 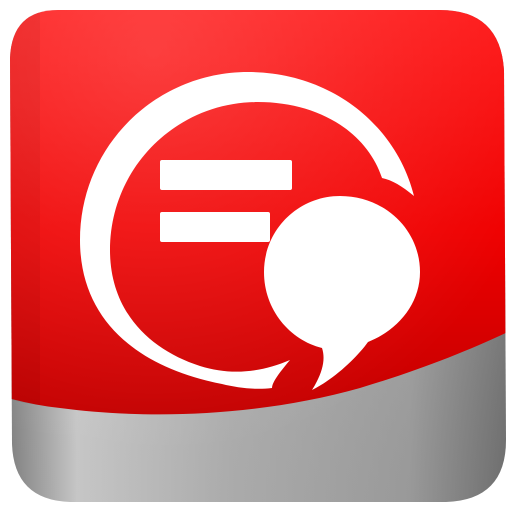 I want to click on message-line-top, so click(x=226, y=175).